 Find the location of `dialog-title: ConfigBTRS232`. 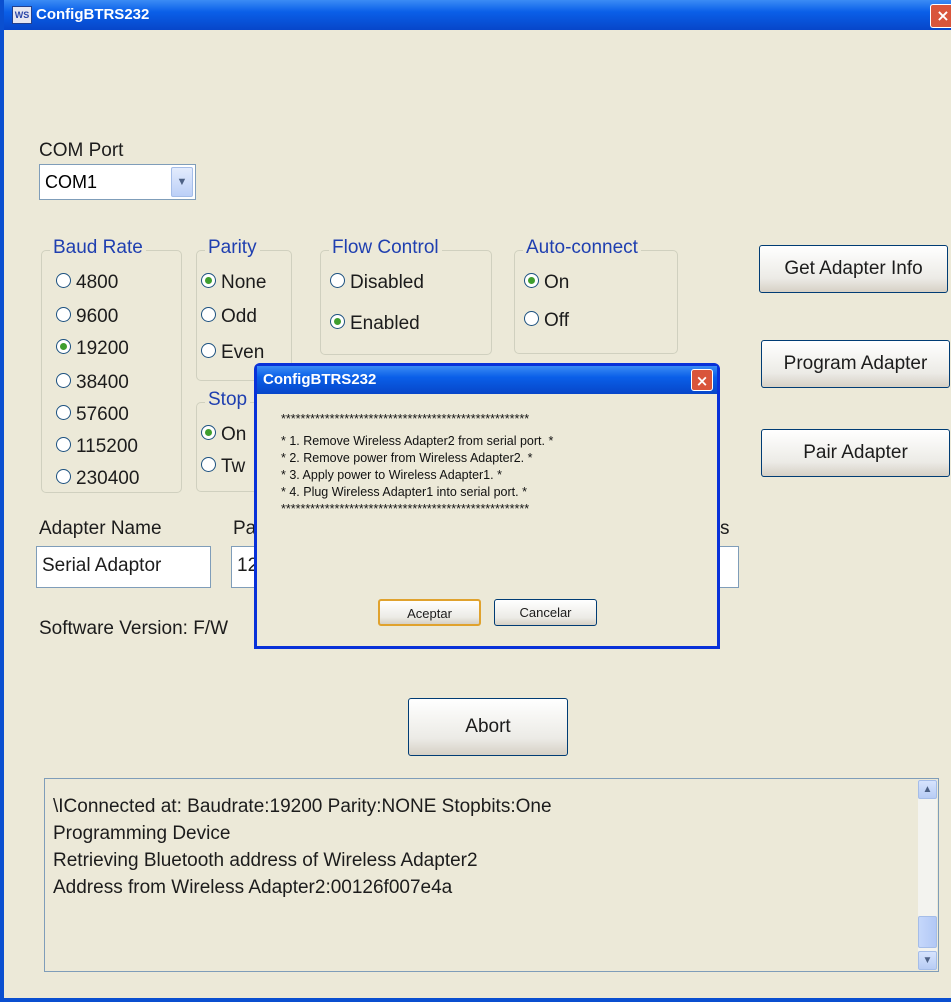

dialog-title: ConfigBTRS232 is located at coordinates (320, 379).